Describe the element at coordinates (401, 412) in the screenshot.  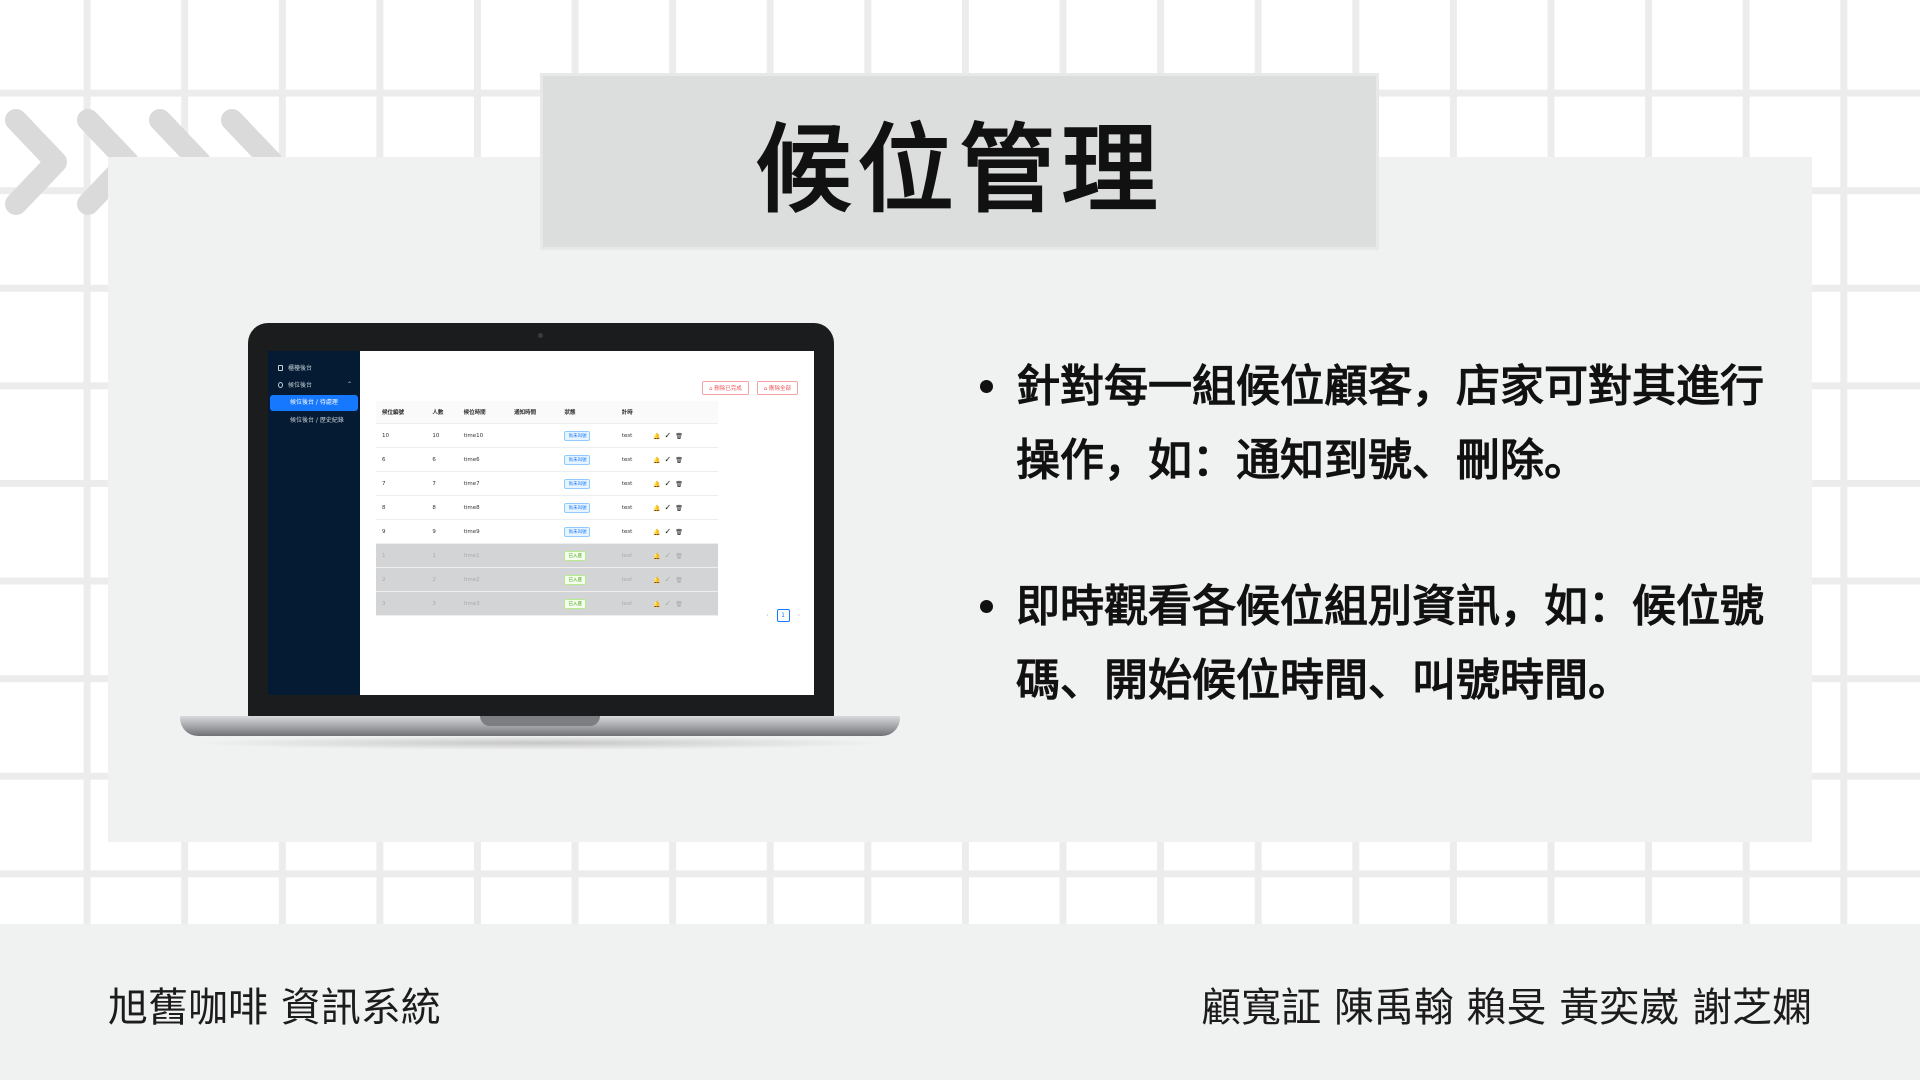
I see `column-header: 候位編號` at that location.